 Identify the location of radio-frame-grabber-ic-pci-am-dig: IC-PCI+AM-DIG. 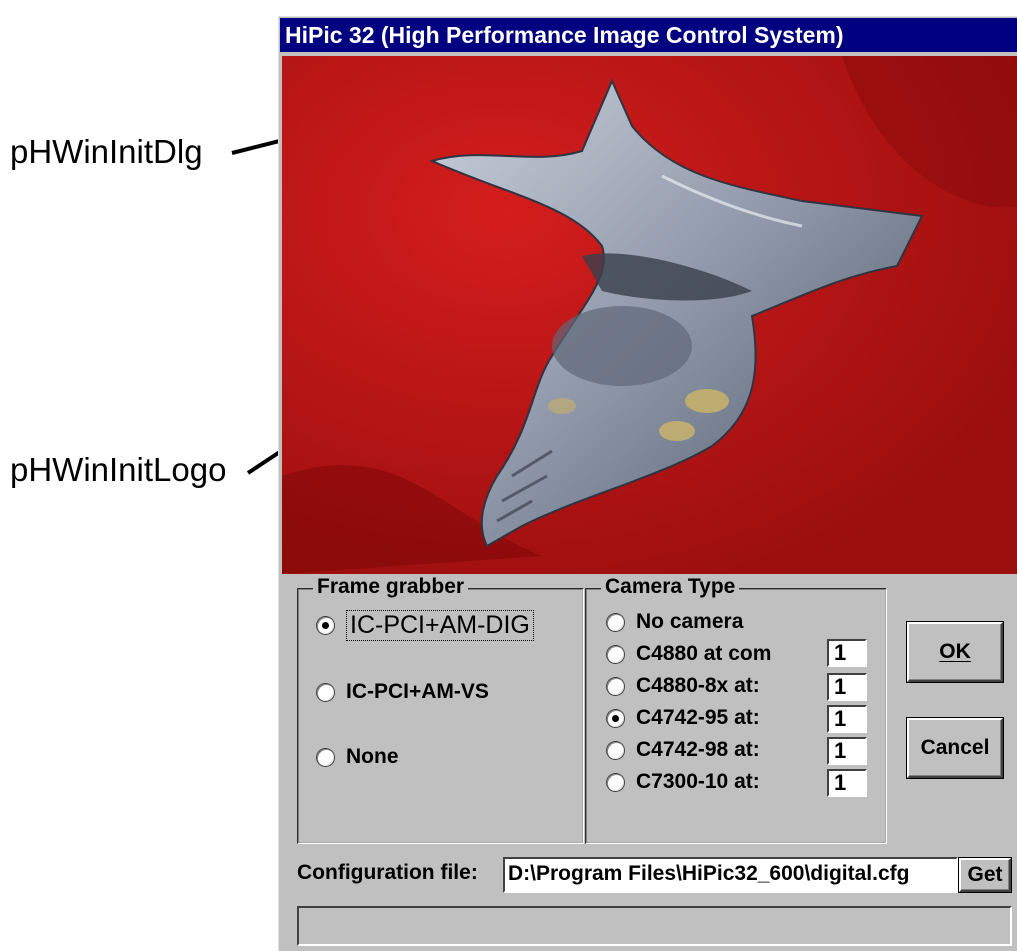
(425, 625).